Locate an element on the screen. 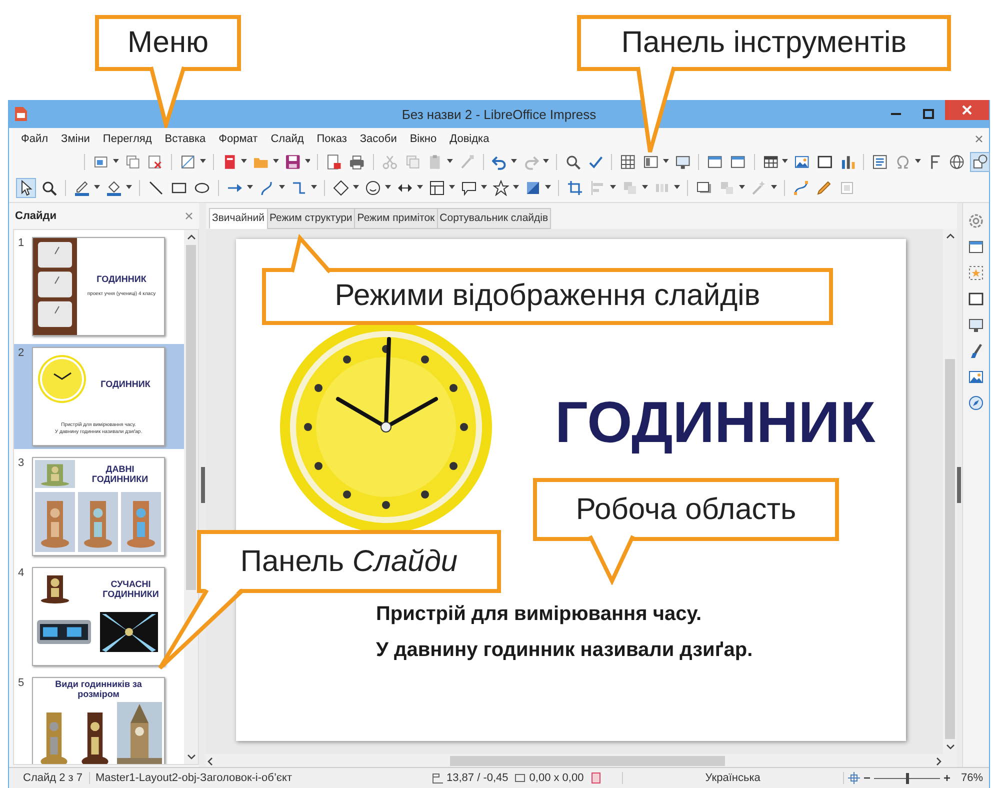 This screenshot has width=993, height=788. menu-item: Довідка is located at coordinates (470, 139).